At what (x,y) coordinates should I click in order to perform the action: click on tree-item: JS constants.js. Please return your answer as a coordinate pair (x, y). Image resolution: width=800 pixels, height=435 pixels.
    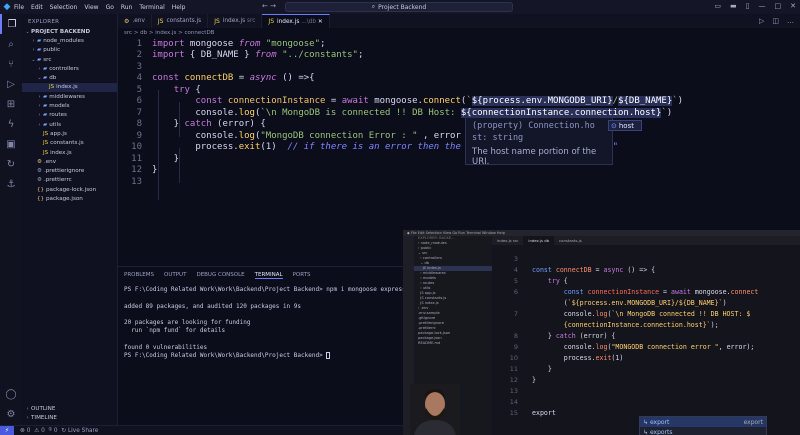
    Looking at the image, I should click on (69, 143).